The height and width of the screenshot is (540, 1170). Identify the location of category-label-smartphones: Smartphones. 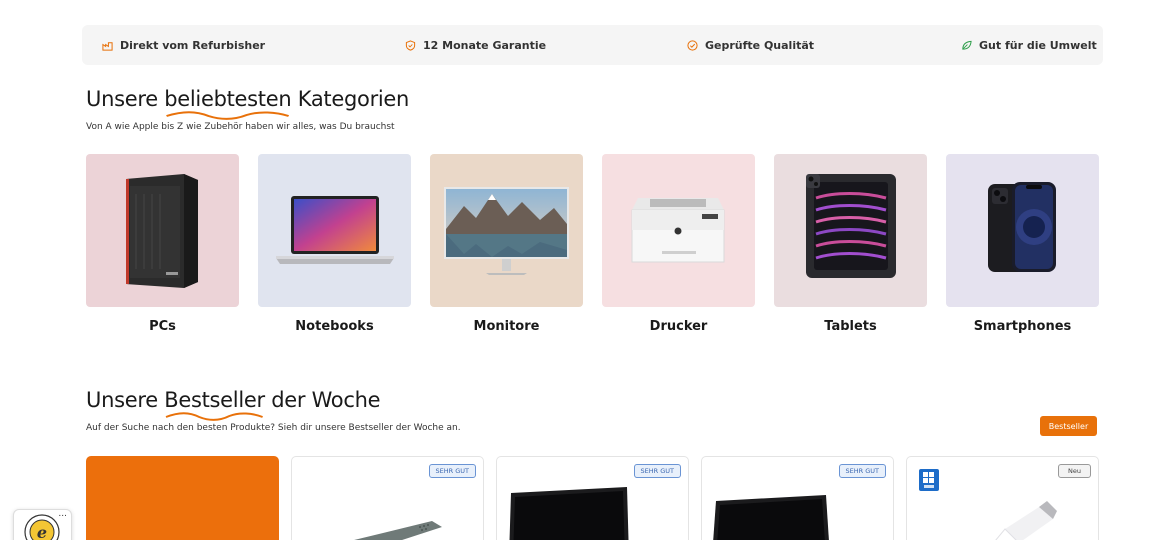
(1022, 326).